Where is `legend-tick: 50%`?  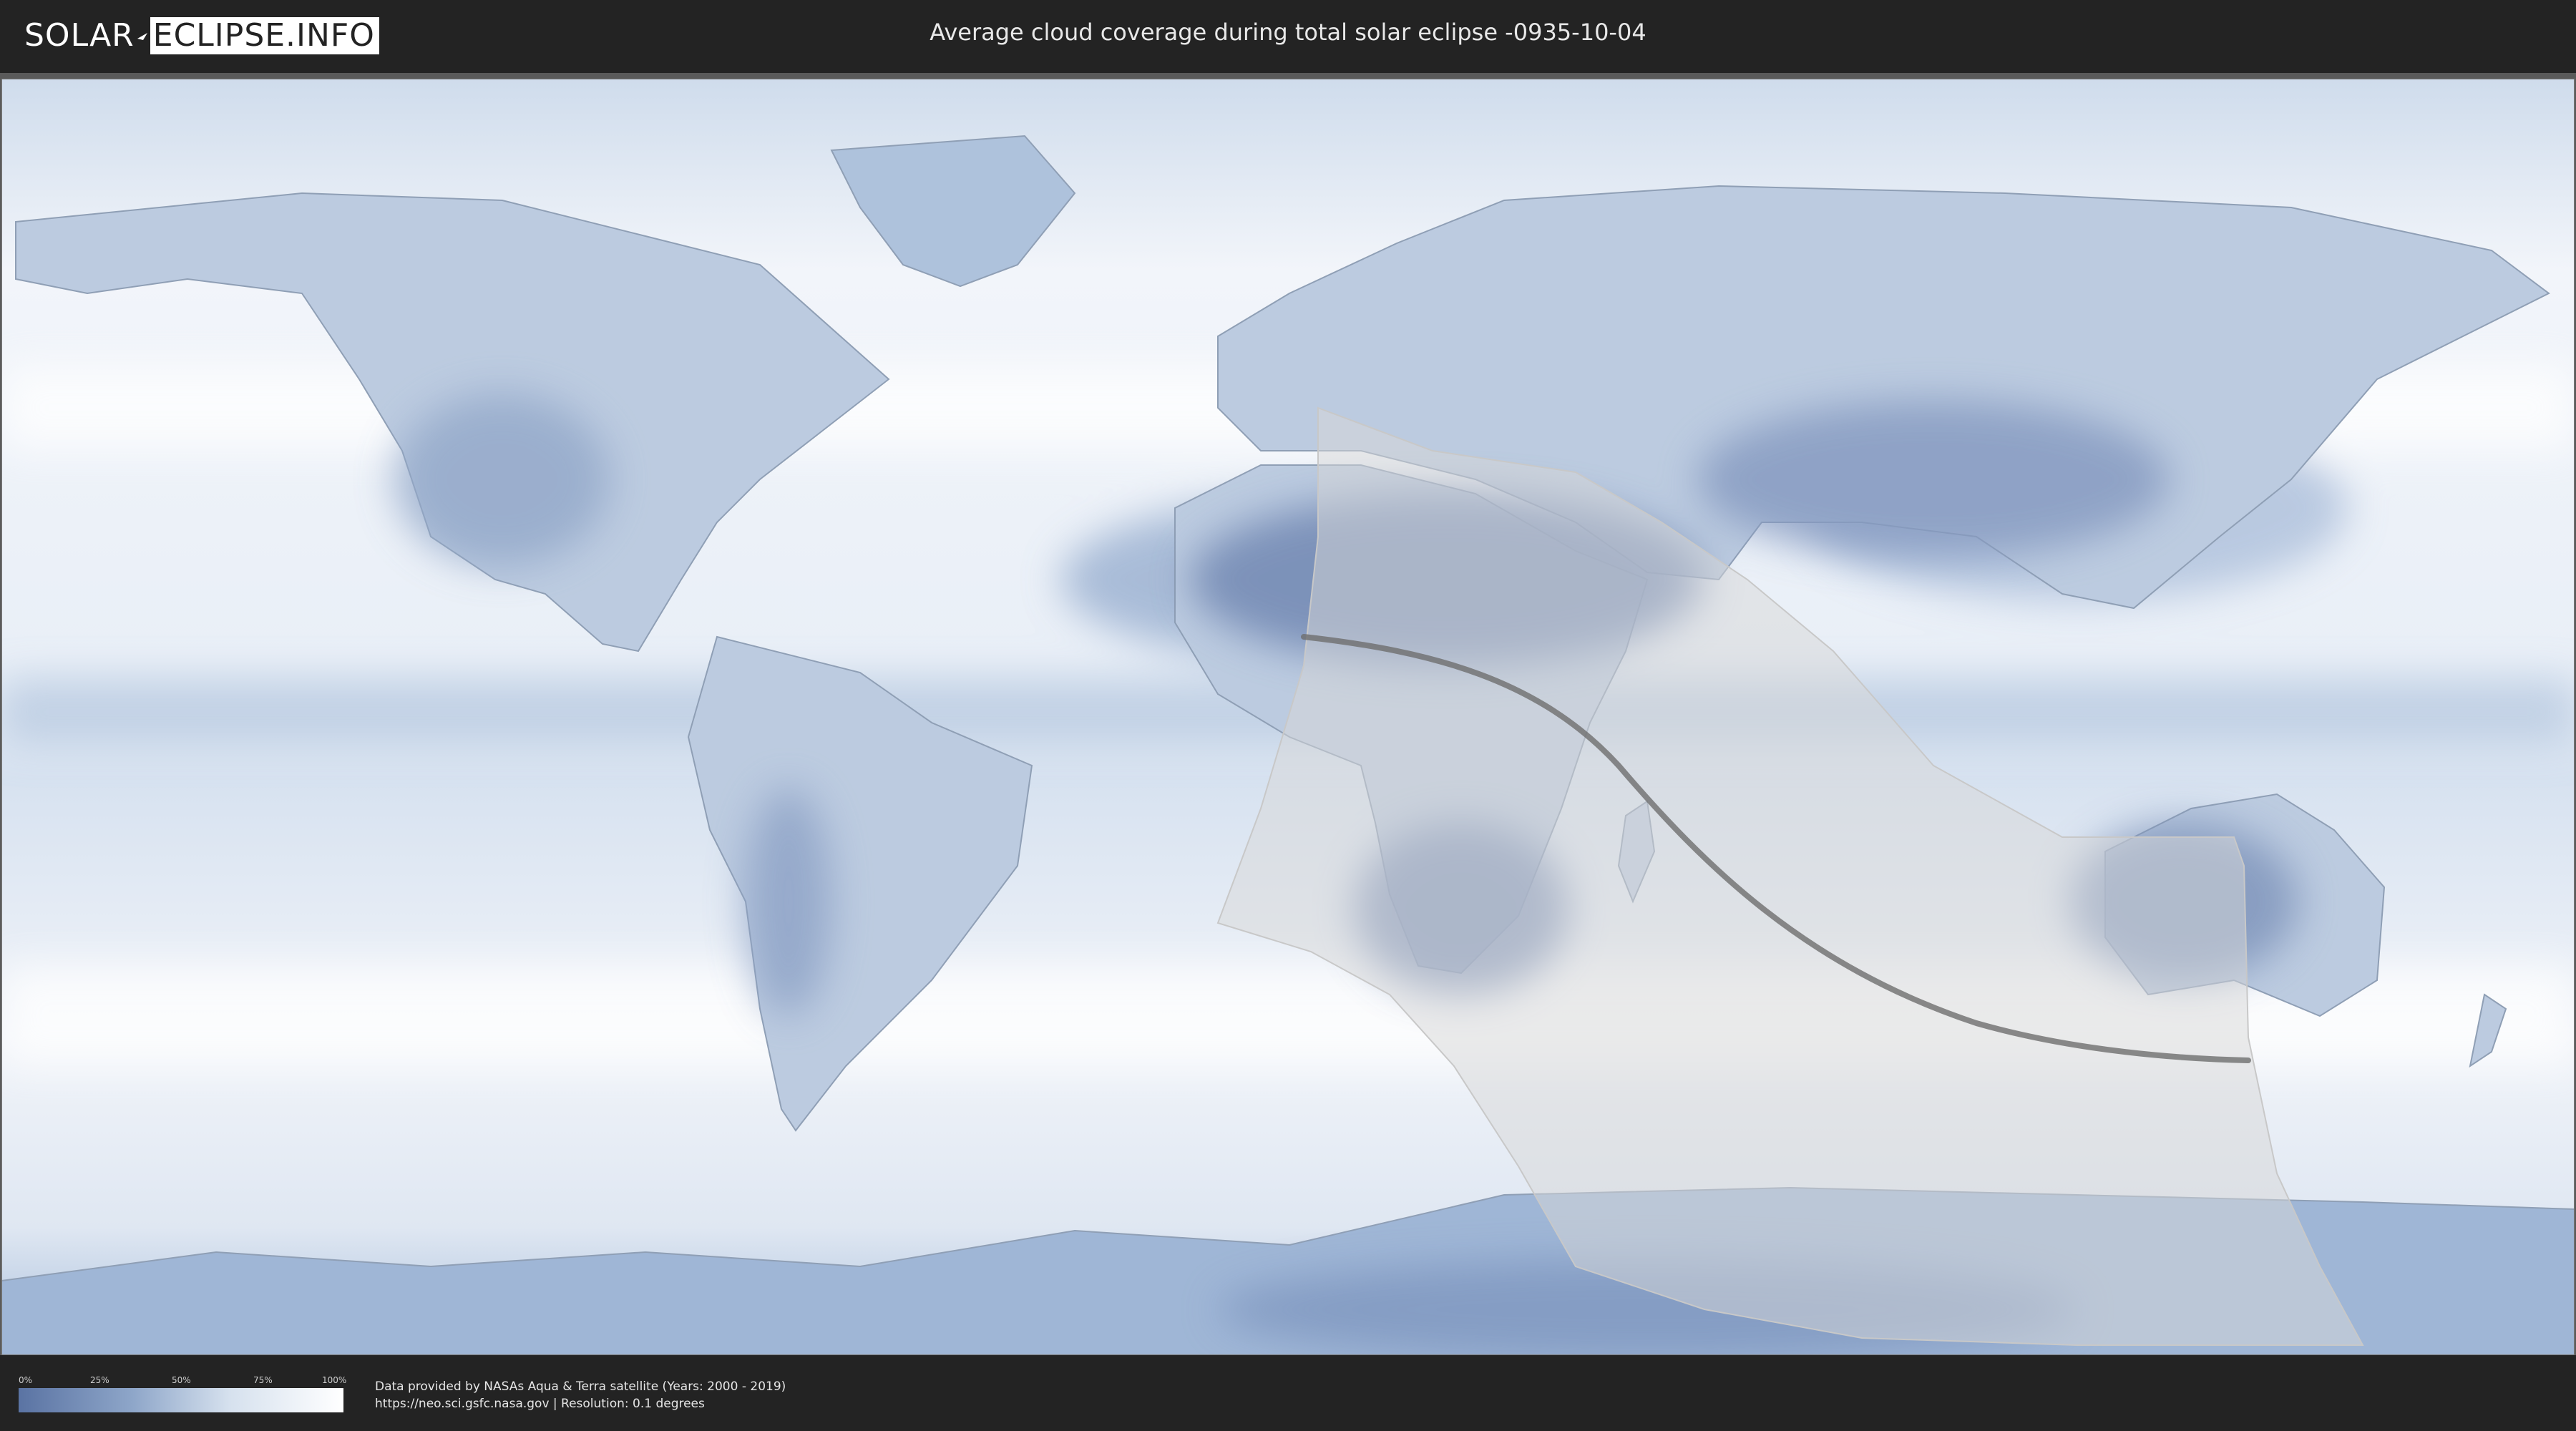 legend-tick: 50% is located at coordinates (181, 1380).